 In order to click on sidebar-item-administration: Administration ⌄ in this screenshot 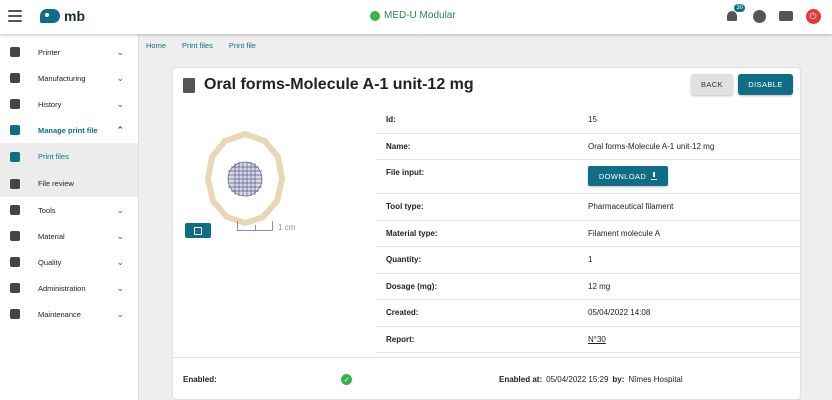, I will do `click(69, 288)`.